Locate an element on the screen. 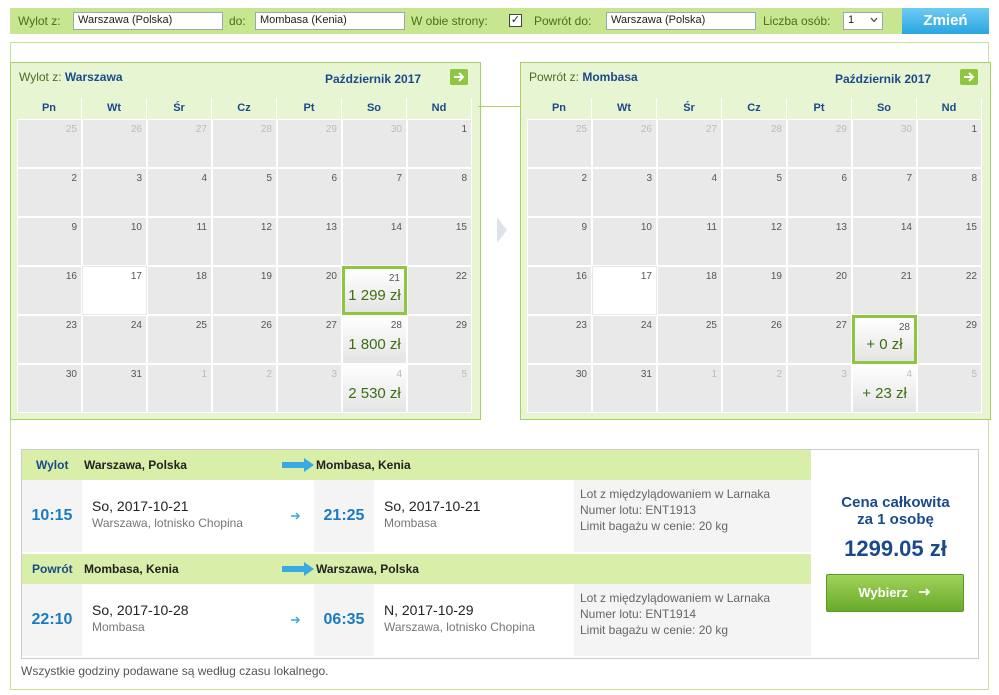 The width and height of the screenshot is (999, 695). weekday-label: Wt is located at coordinates (114, 108).